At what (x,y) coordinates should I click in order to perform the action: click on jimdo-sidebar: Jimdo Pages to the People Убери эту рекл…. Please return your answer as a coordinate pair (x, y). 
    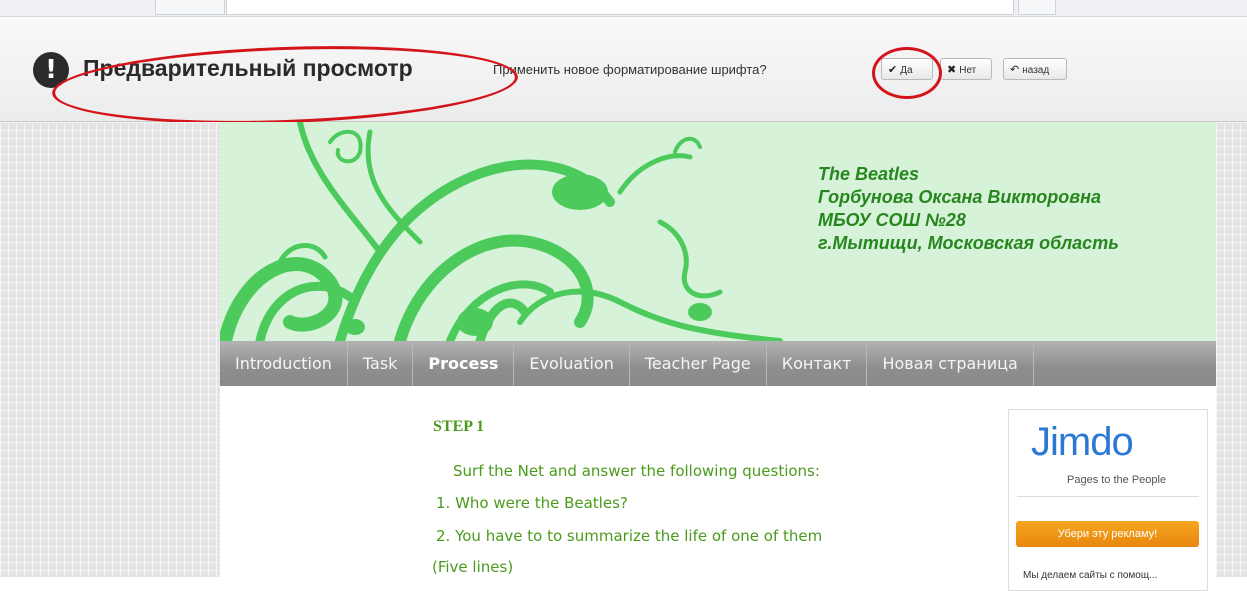
    Looking at the image, I should click on (1108, 500).